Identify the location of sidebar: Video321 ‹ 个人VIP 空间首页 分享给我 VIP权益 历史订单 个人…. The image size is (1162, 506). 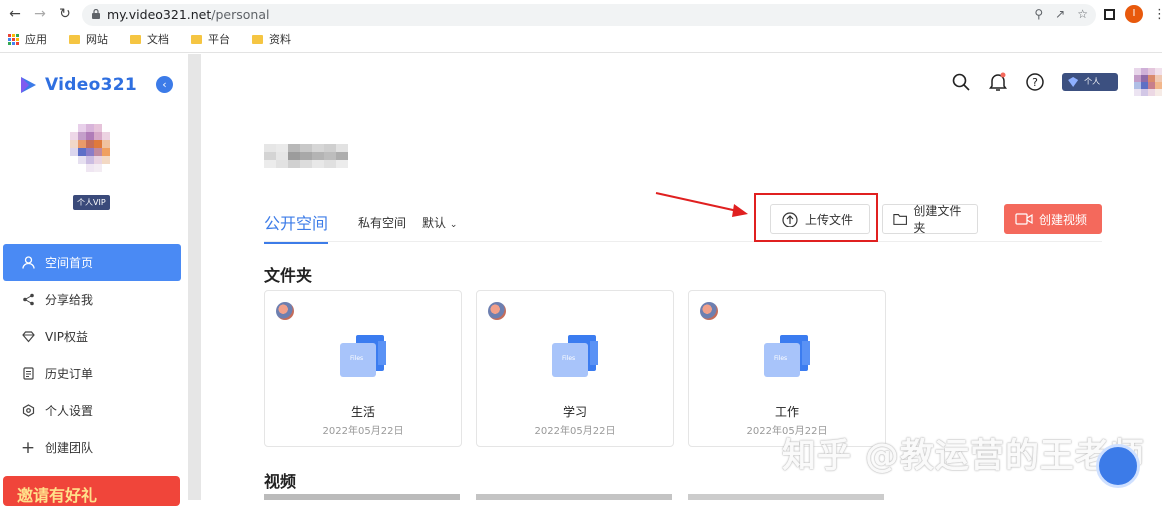
(94, 280).